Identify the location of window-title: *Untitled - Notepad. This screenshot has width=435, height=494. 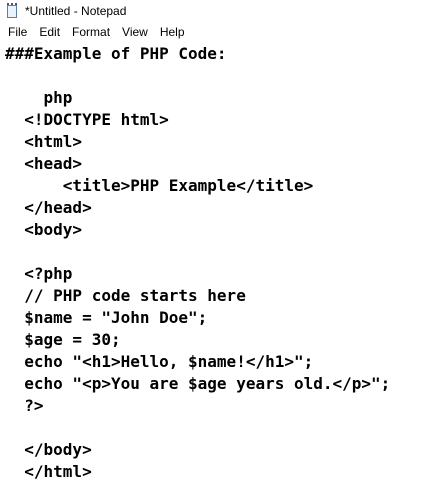
(76, 11).